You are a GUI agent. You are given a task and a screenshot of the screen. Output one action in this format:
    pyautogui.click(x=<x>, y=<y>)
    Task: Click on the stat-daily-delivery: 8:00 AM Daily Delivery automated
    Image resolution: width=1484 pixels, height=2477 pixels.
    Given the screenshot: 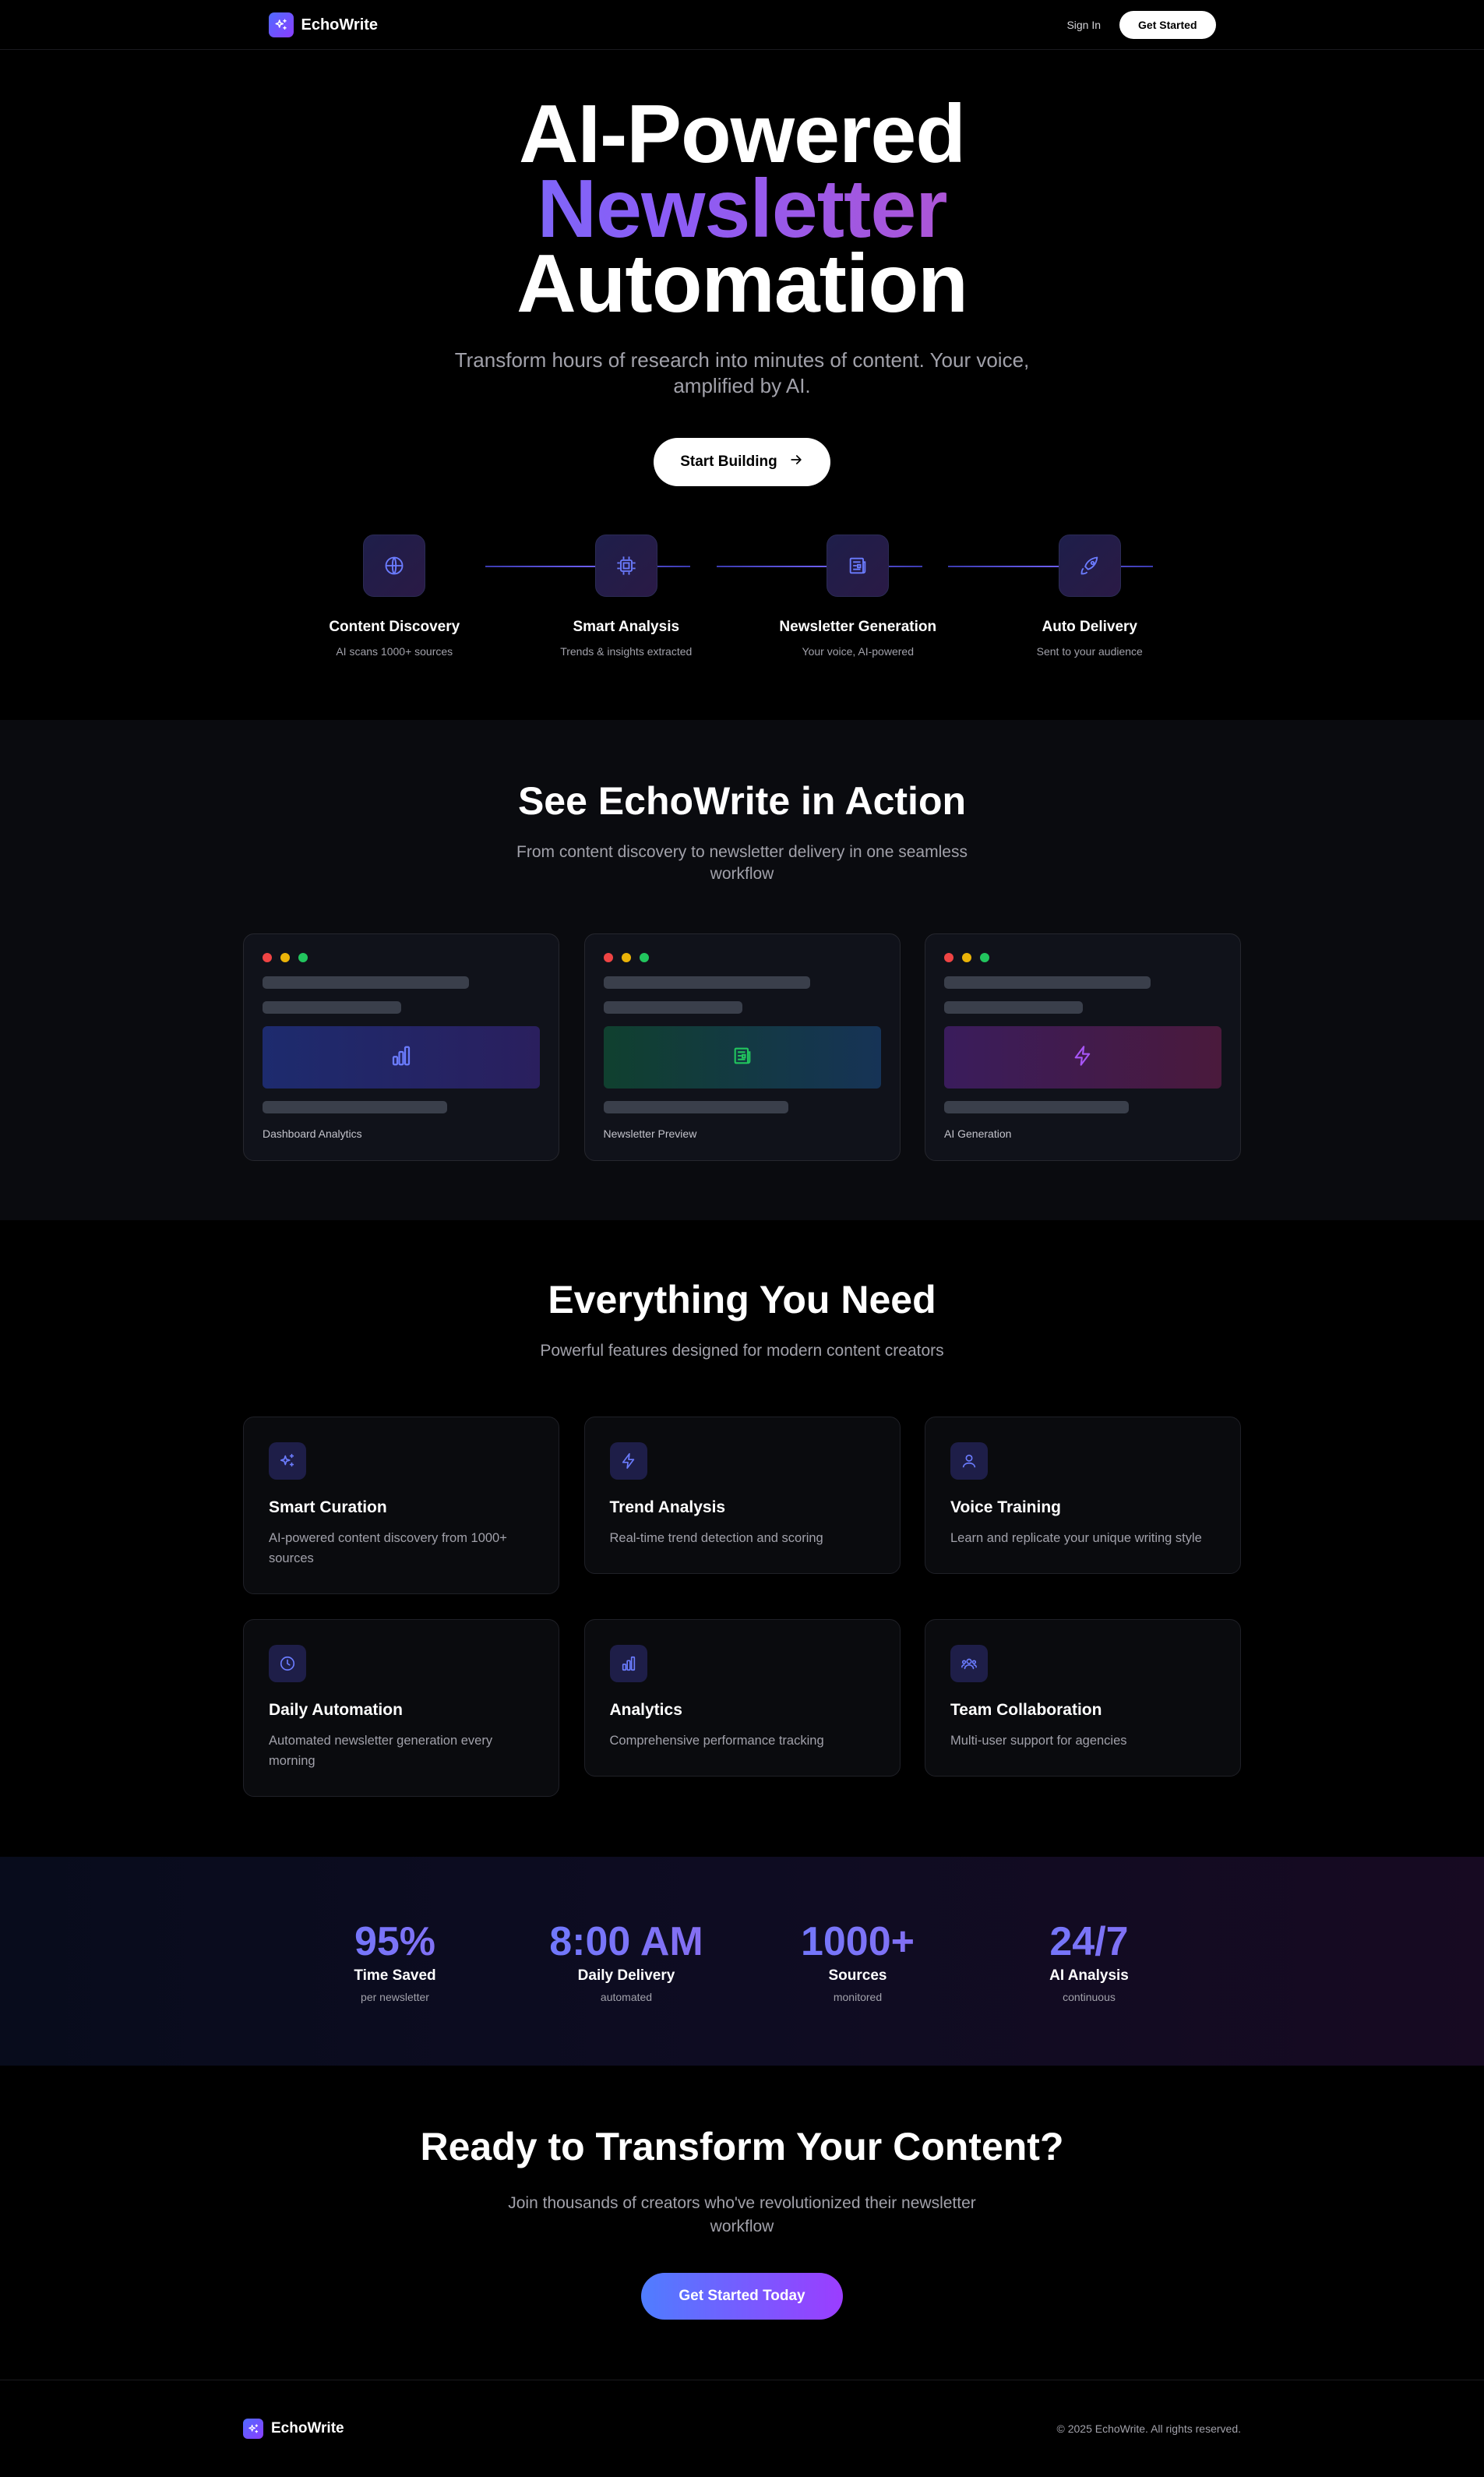 What is the action you would take?
    pyautogui.click(x=626, y=1961)
    